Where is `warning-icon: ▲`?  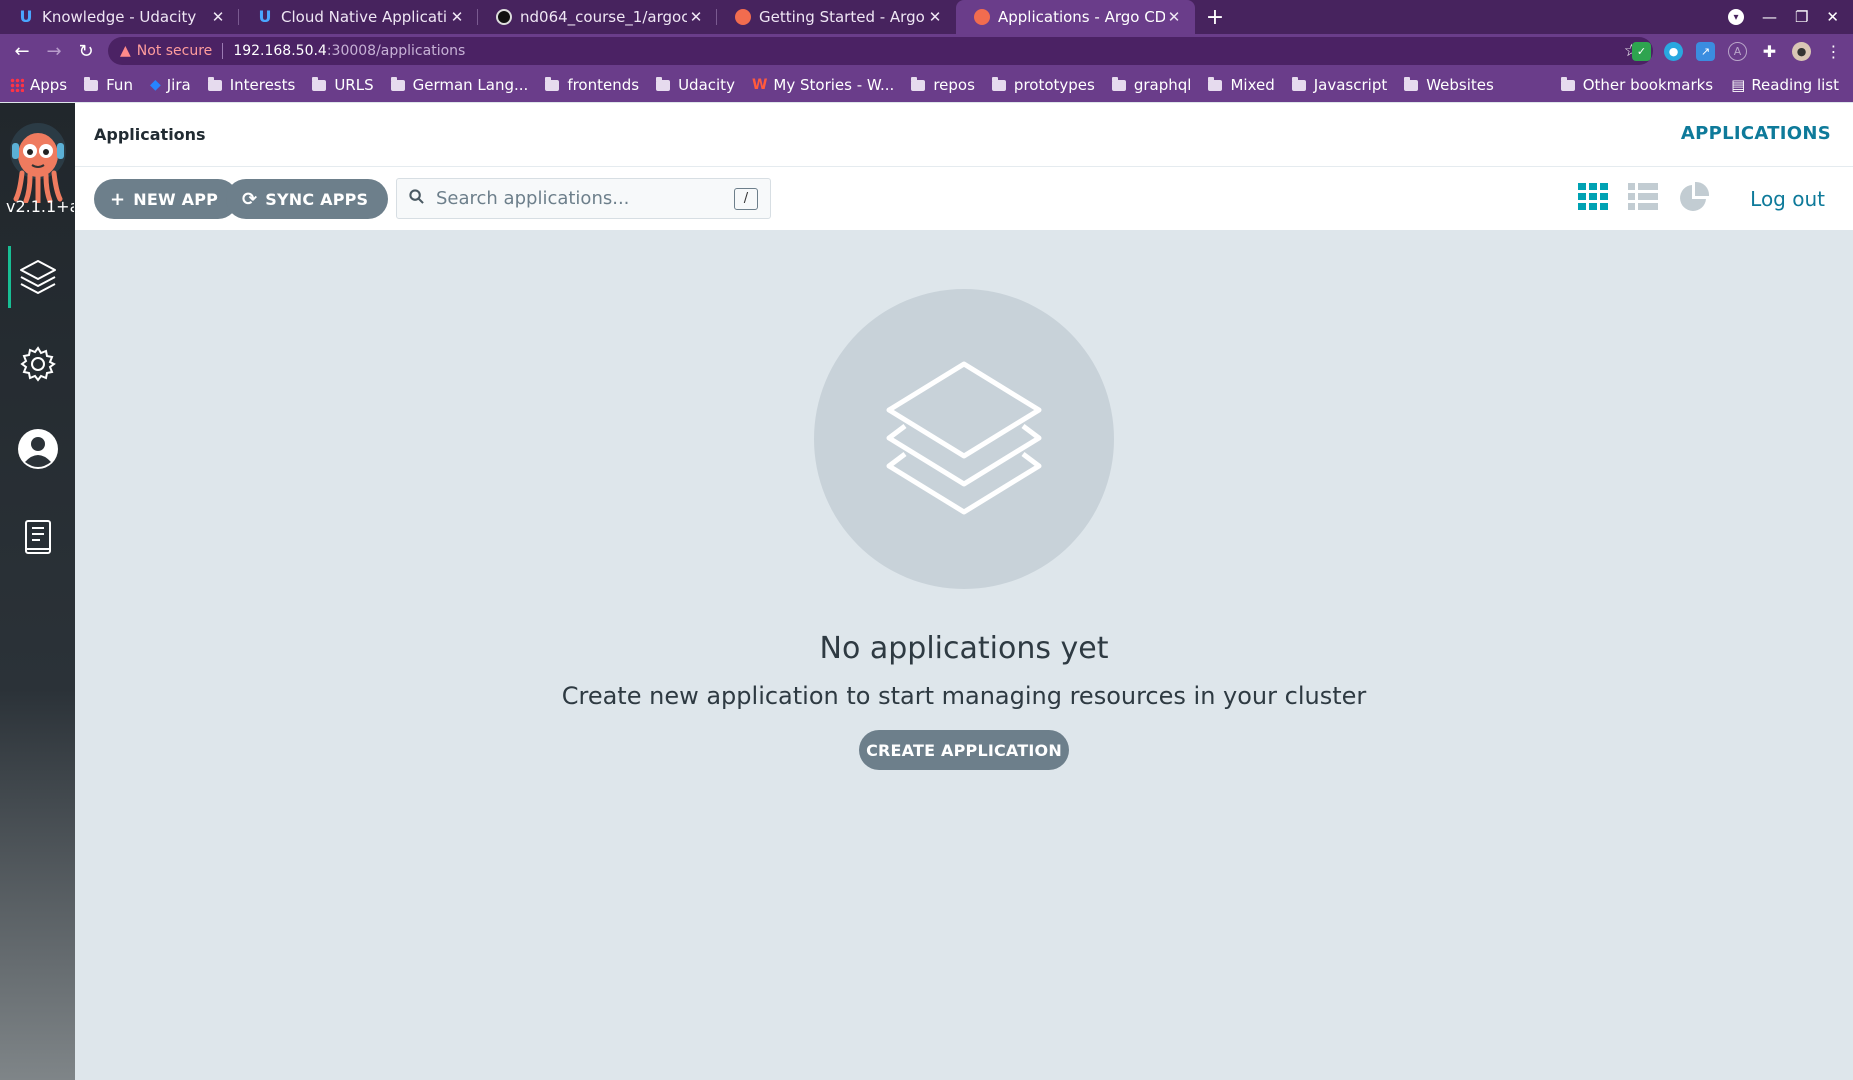
warning-icon: ▲ is located at coordinates (125, 51).